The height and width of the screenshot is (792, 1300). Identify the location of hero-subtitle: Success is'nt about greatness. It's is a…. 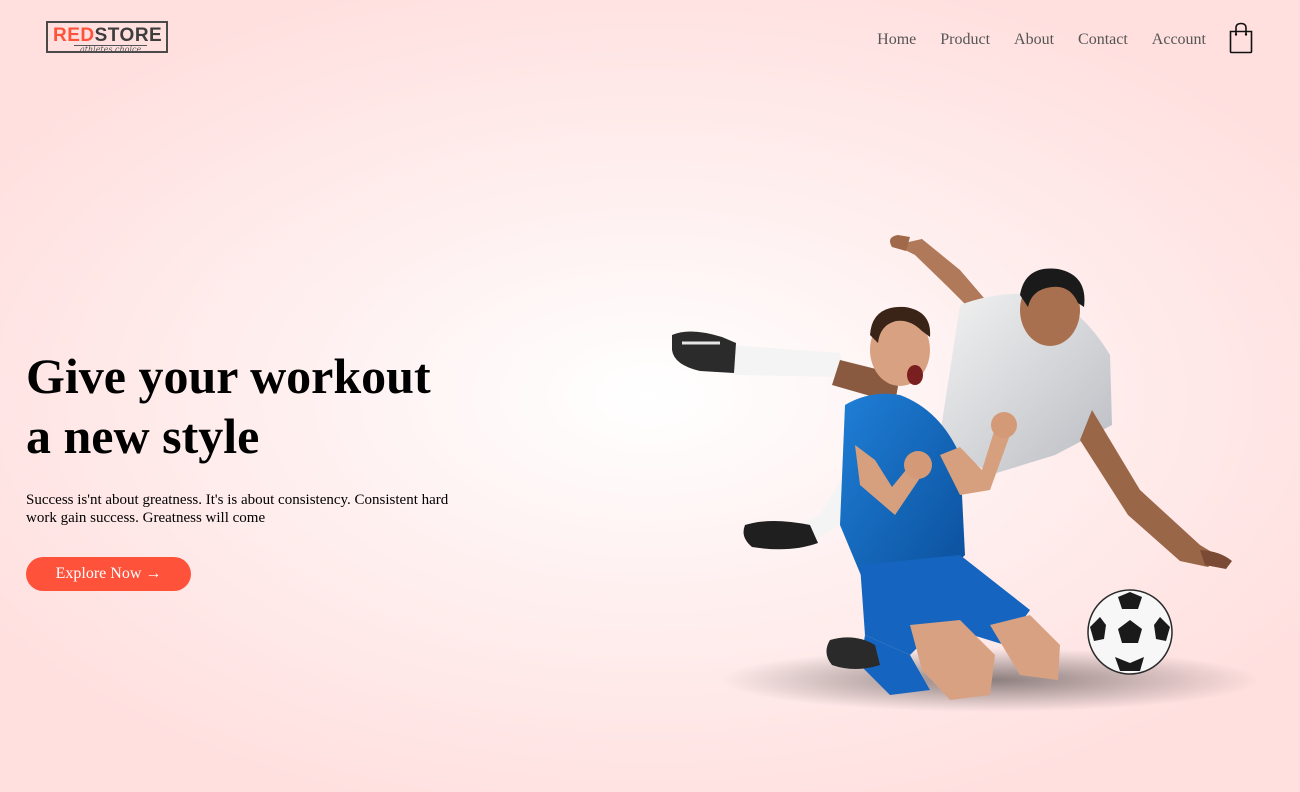
(237, 509).